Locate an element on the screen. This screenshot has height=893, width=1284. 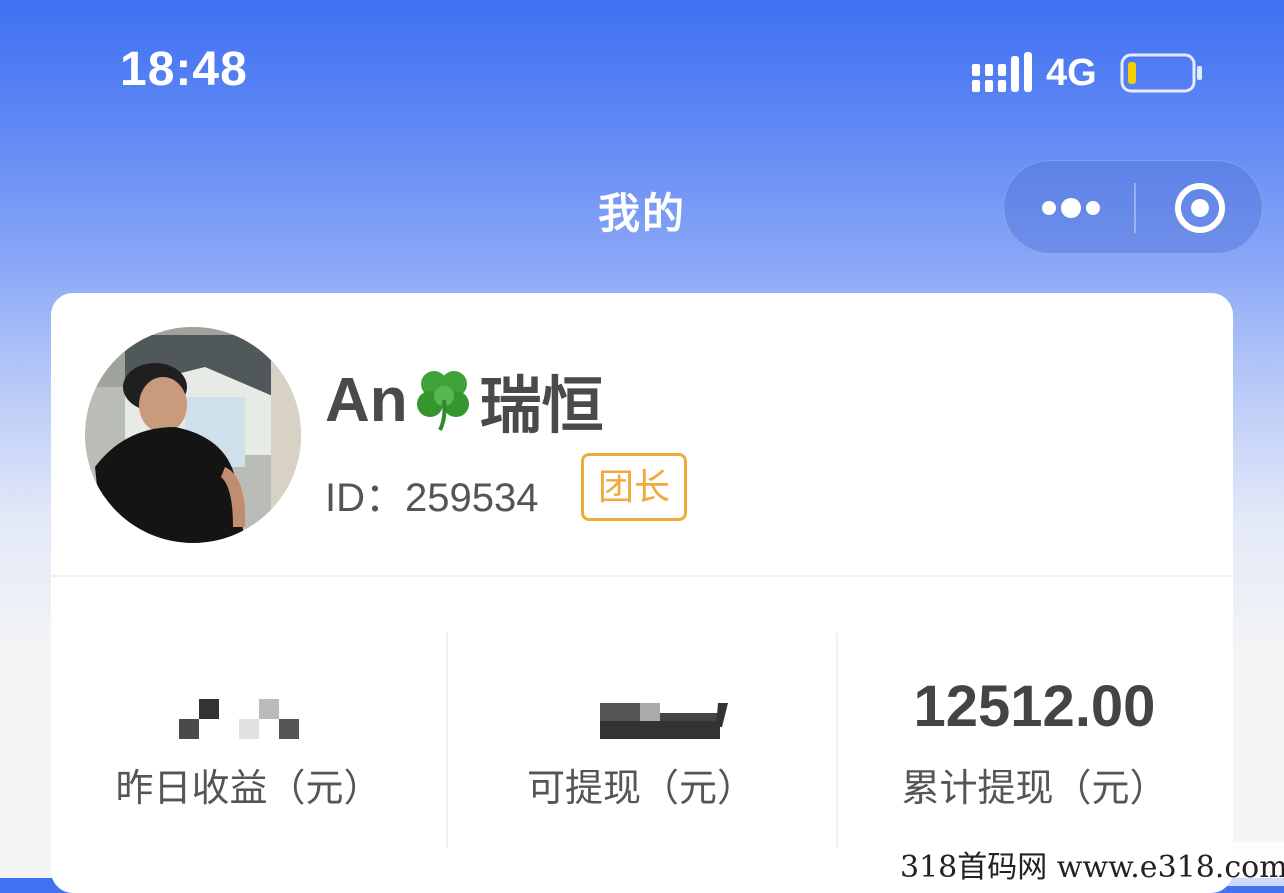
stat-total-withdrawn: 12512.00 累计提现（元） is located at coordinates (1034, 738).